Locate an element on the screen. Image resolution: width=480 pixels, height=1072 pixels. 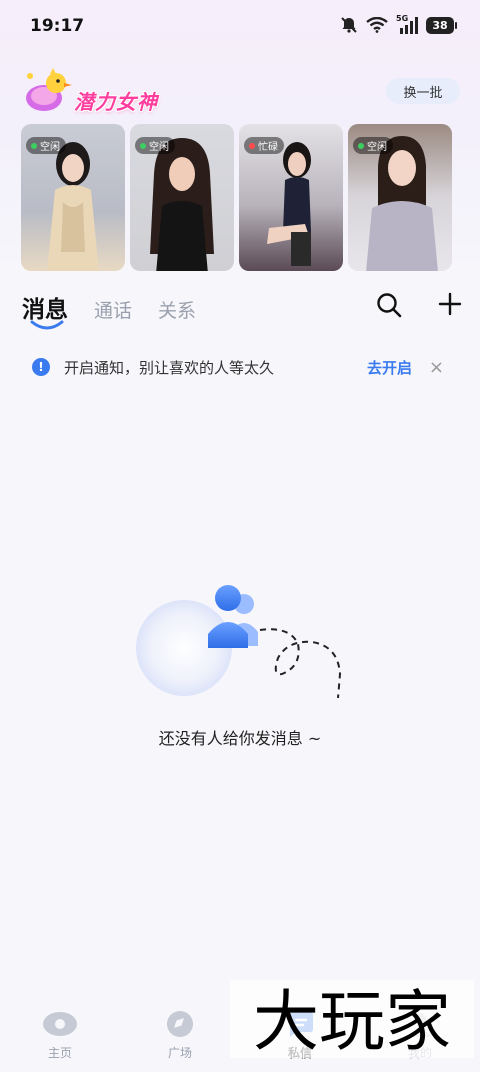
status-icons: 5G 38 is located at coordinates (398, 24).